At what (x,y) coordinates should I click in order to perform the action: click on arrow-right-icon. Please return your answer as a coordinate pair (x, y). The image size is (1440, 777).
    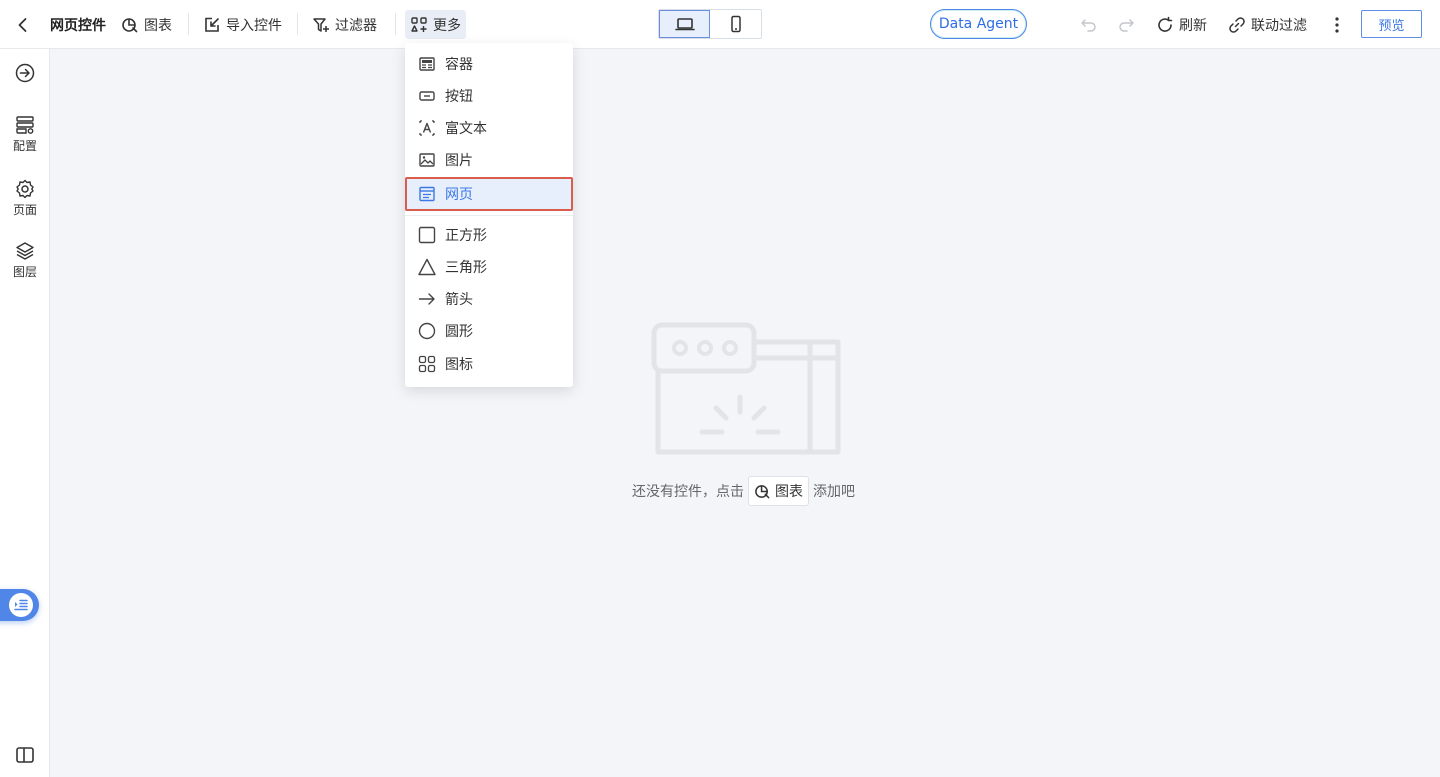
    Looking at the image, I should click on (426, 299).